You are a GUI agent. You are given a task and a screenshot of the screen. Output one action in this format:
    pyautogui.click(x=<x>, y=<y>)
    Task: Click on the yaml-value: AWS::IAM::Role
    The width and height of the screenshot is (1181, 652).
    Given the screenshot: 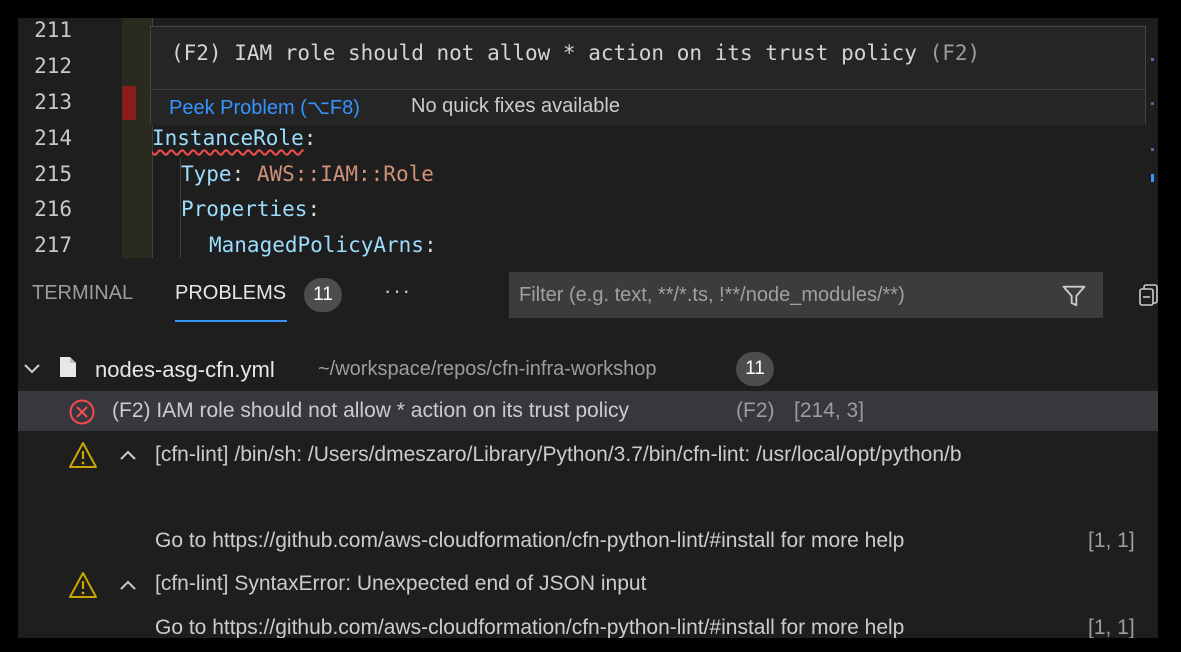 What is the action you would take?
    pyautogui.click(x=345, y=174)
    